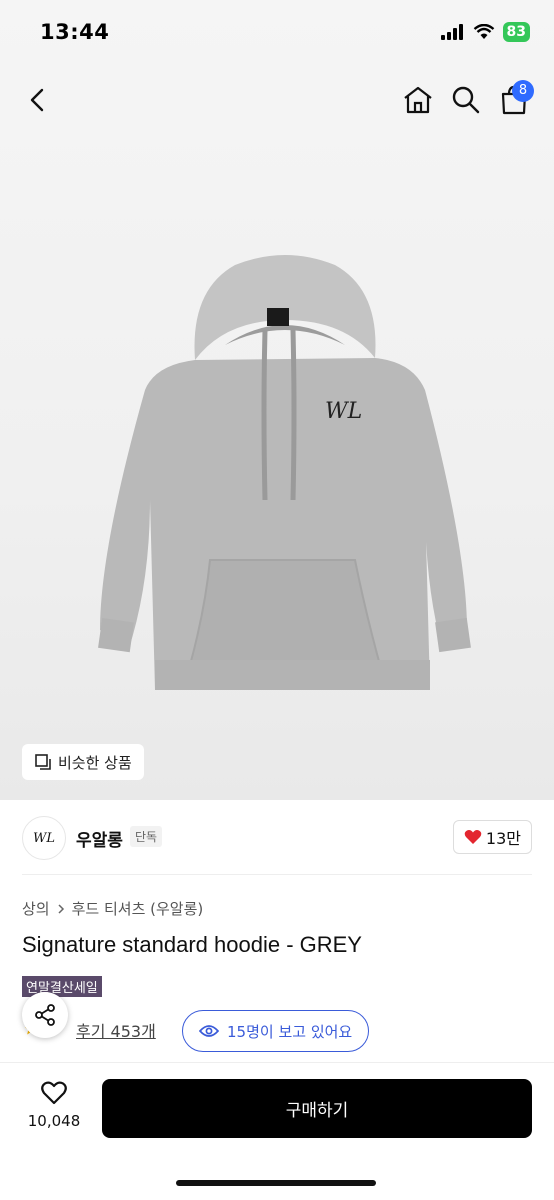  What do you see at coordinates (451, 32) in the screenshot?
I see `signal-icon` at bounding box center [451, 32].